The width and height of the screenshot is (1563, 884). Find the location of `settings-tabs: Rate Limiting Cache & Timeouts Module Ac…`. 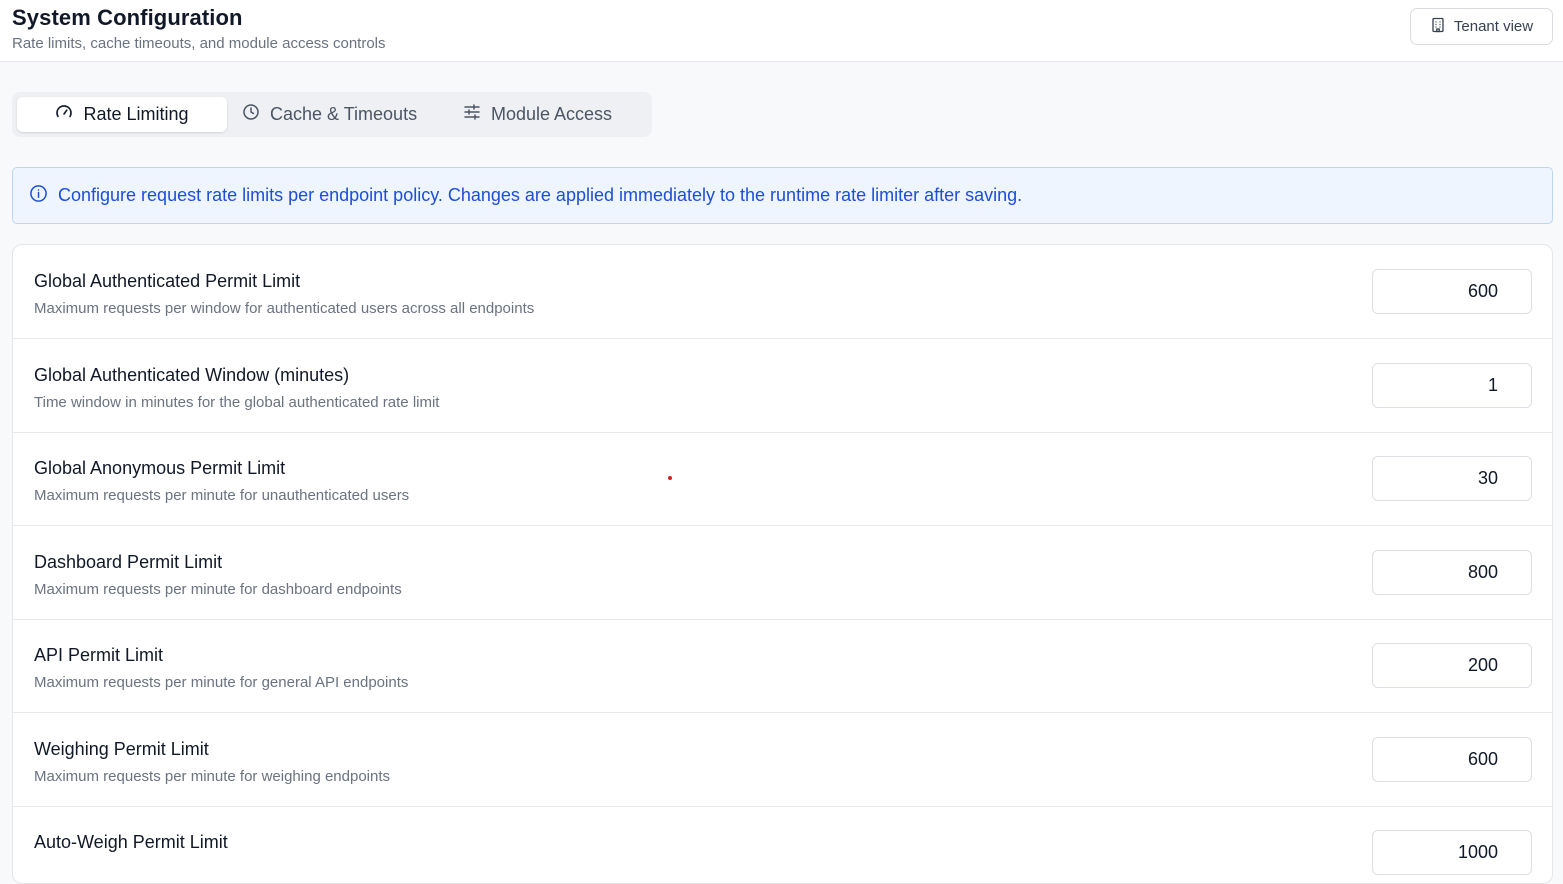

settings-tabs: Rate Limiting Cache & Timeouts Module Ac… is located at coordinates (332, 114).